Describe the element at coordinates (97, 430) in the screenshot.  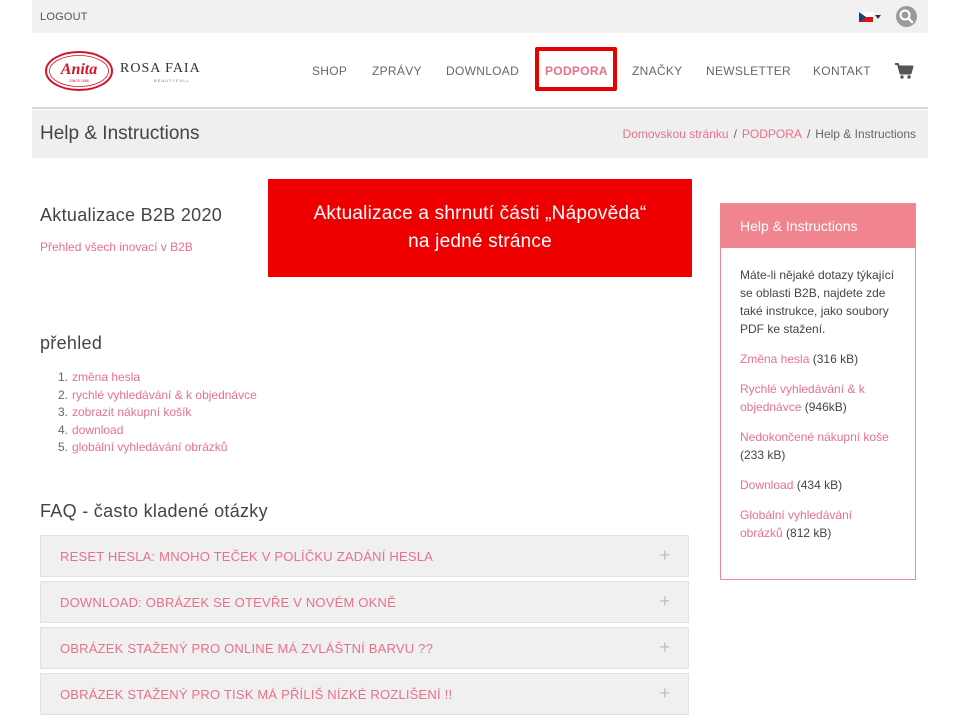
I see `overview-link-download: download` at that location.